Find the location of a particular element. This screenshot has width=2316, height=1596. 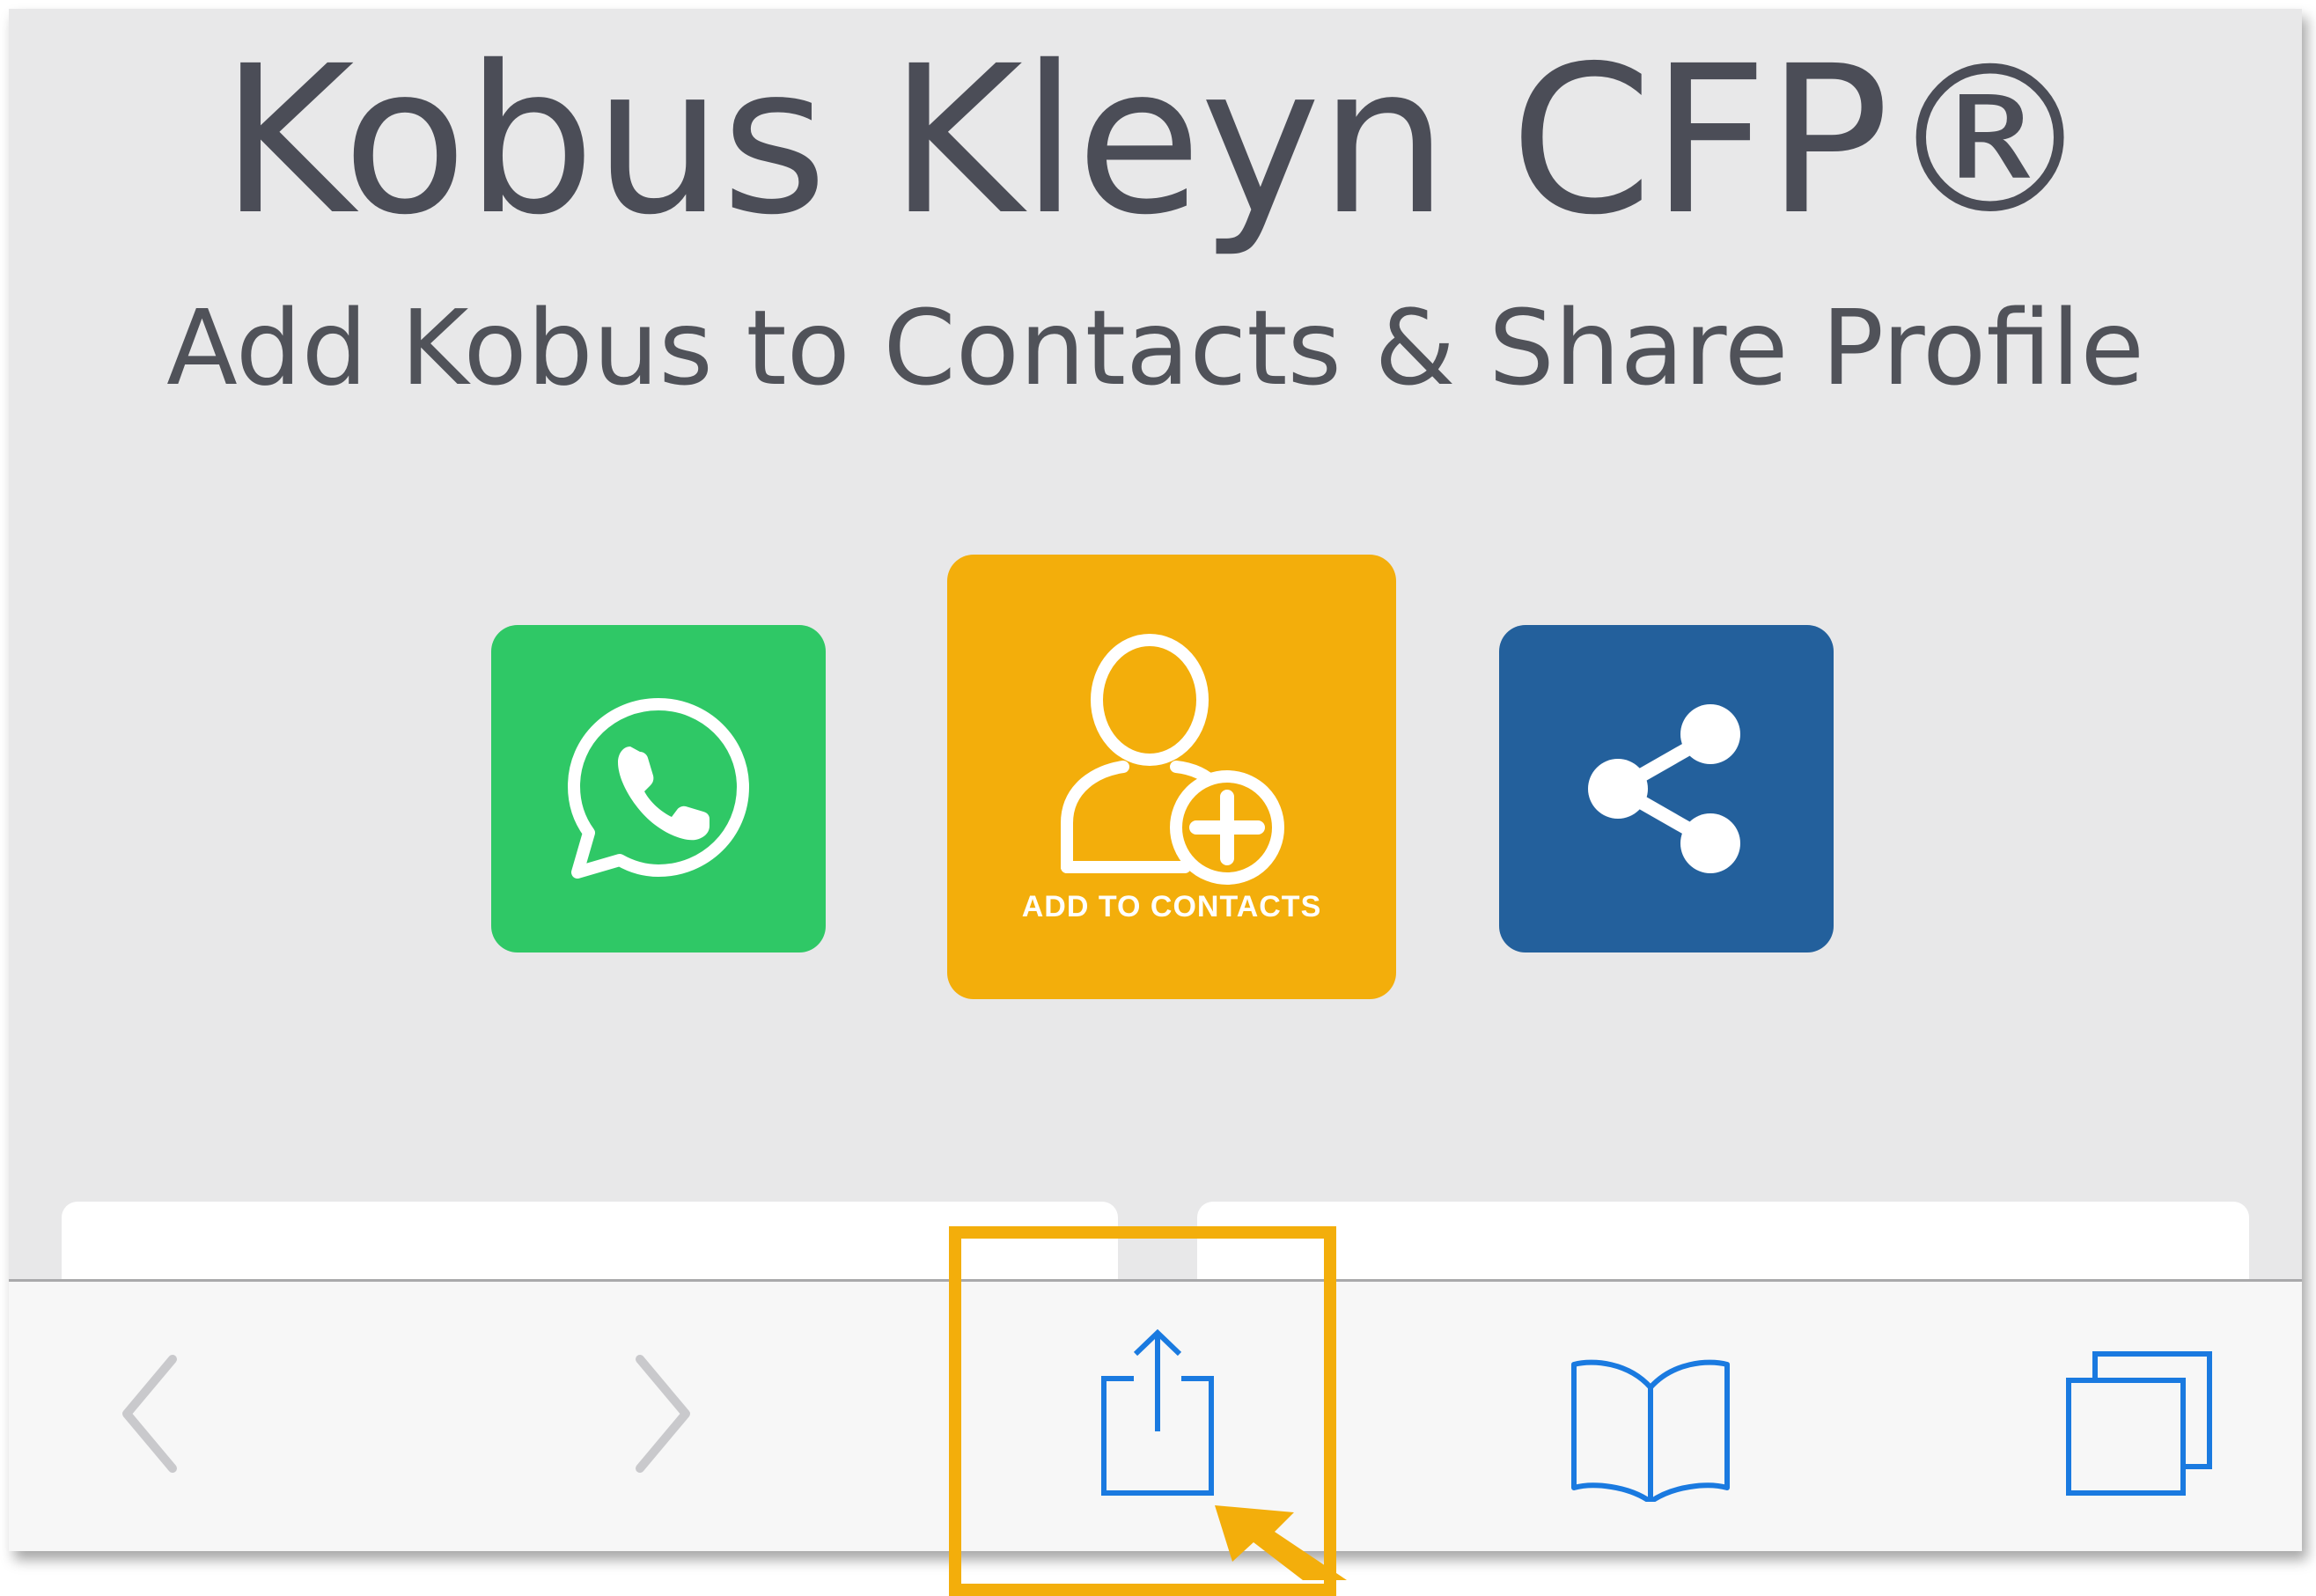

share-upload-button is located at coordinates (1157, 1414).